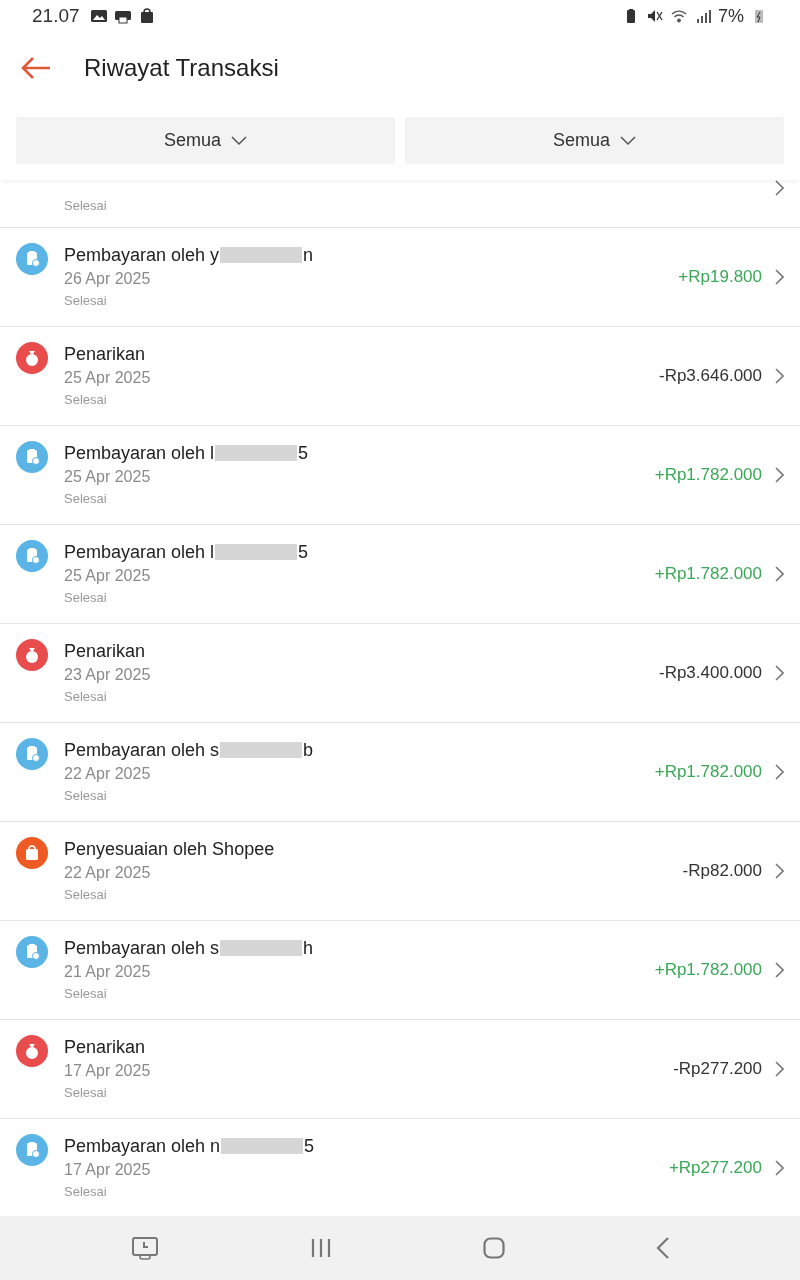 This screenshot has height=1280, width=800. I want to click on signal-icon, so click(703, 16).